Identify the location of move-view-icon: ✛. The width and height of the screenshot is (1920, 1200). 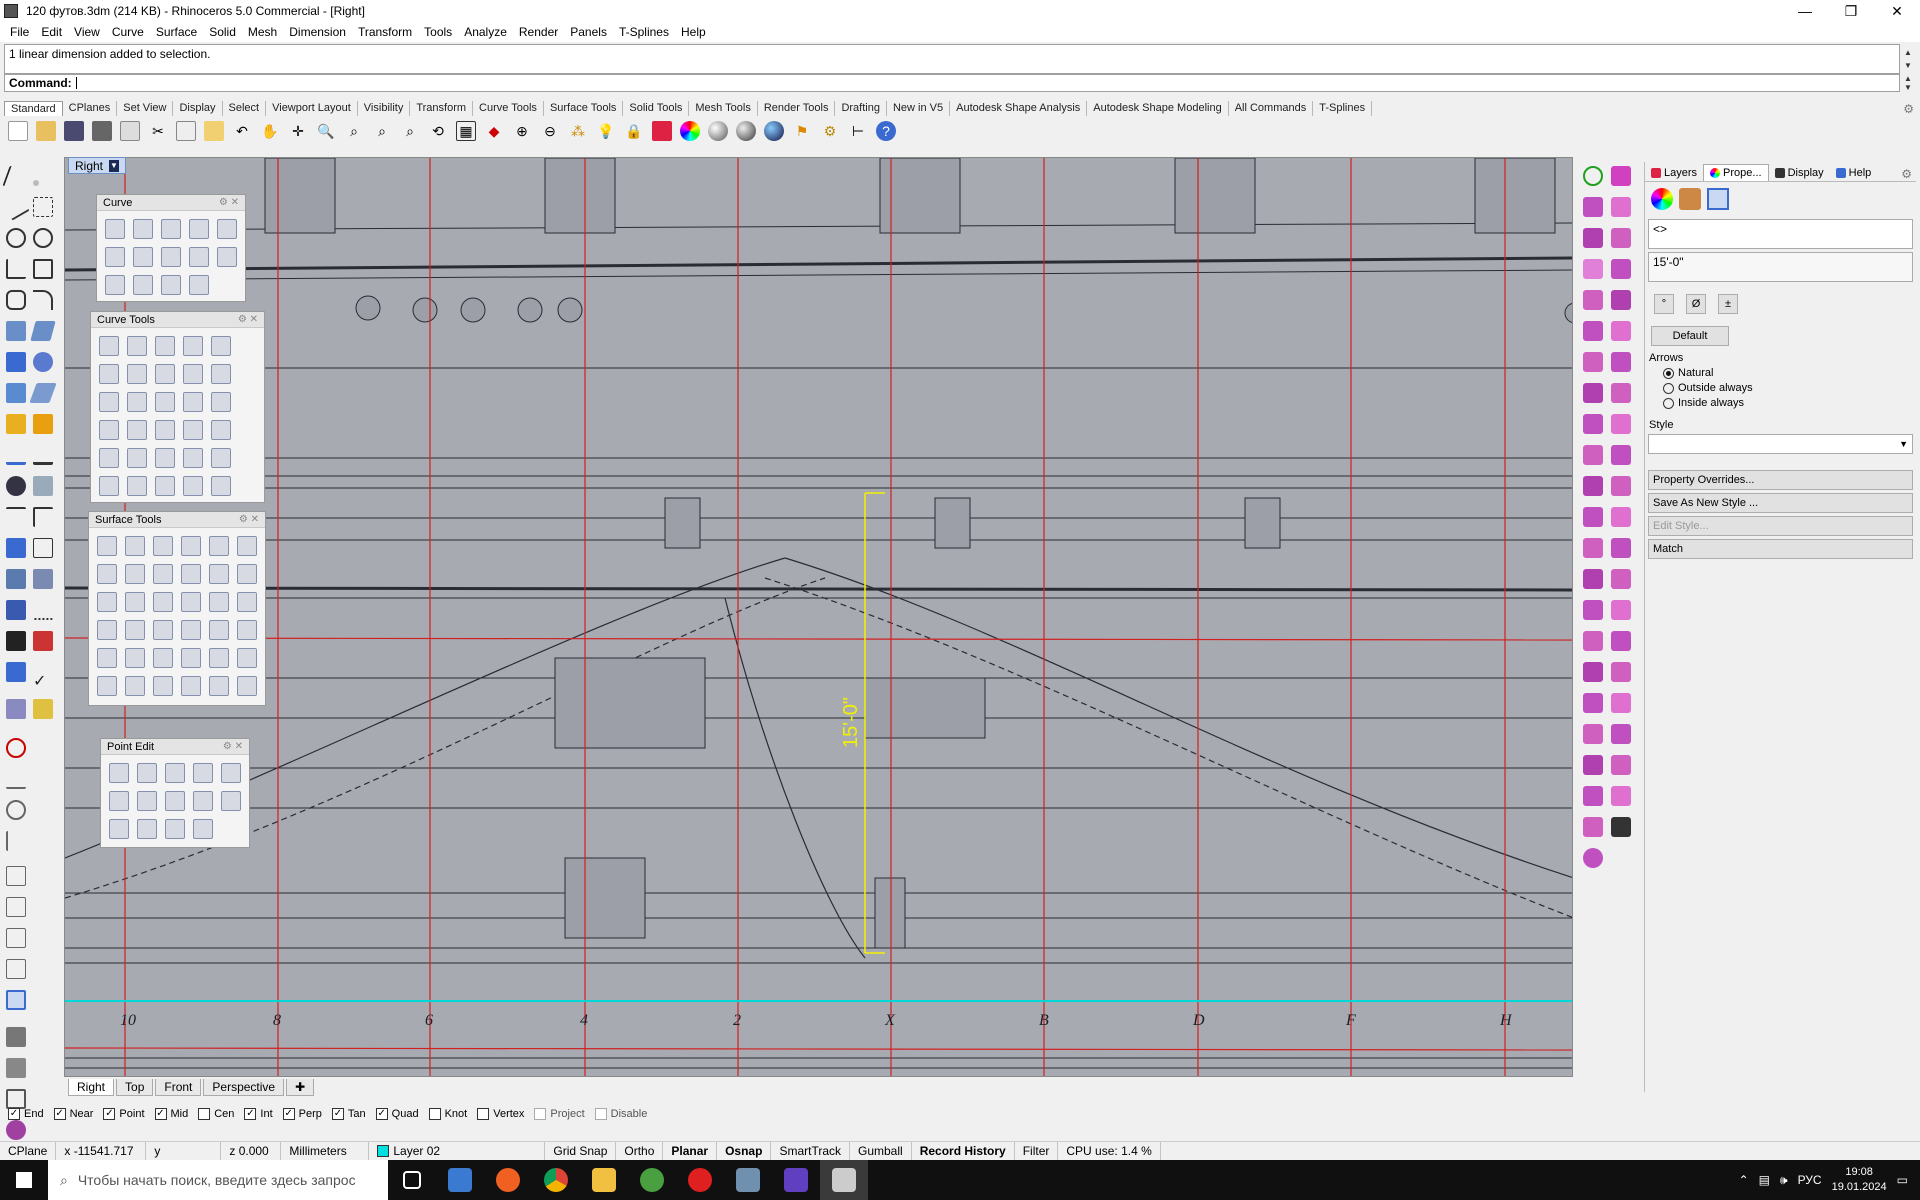
(298, 131).